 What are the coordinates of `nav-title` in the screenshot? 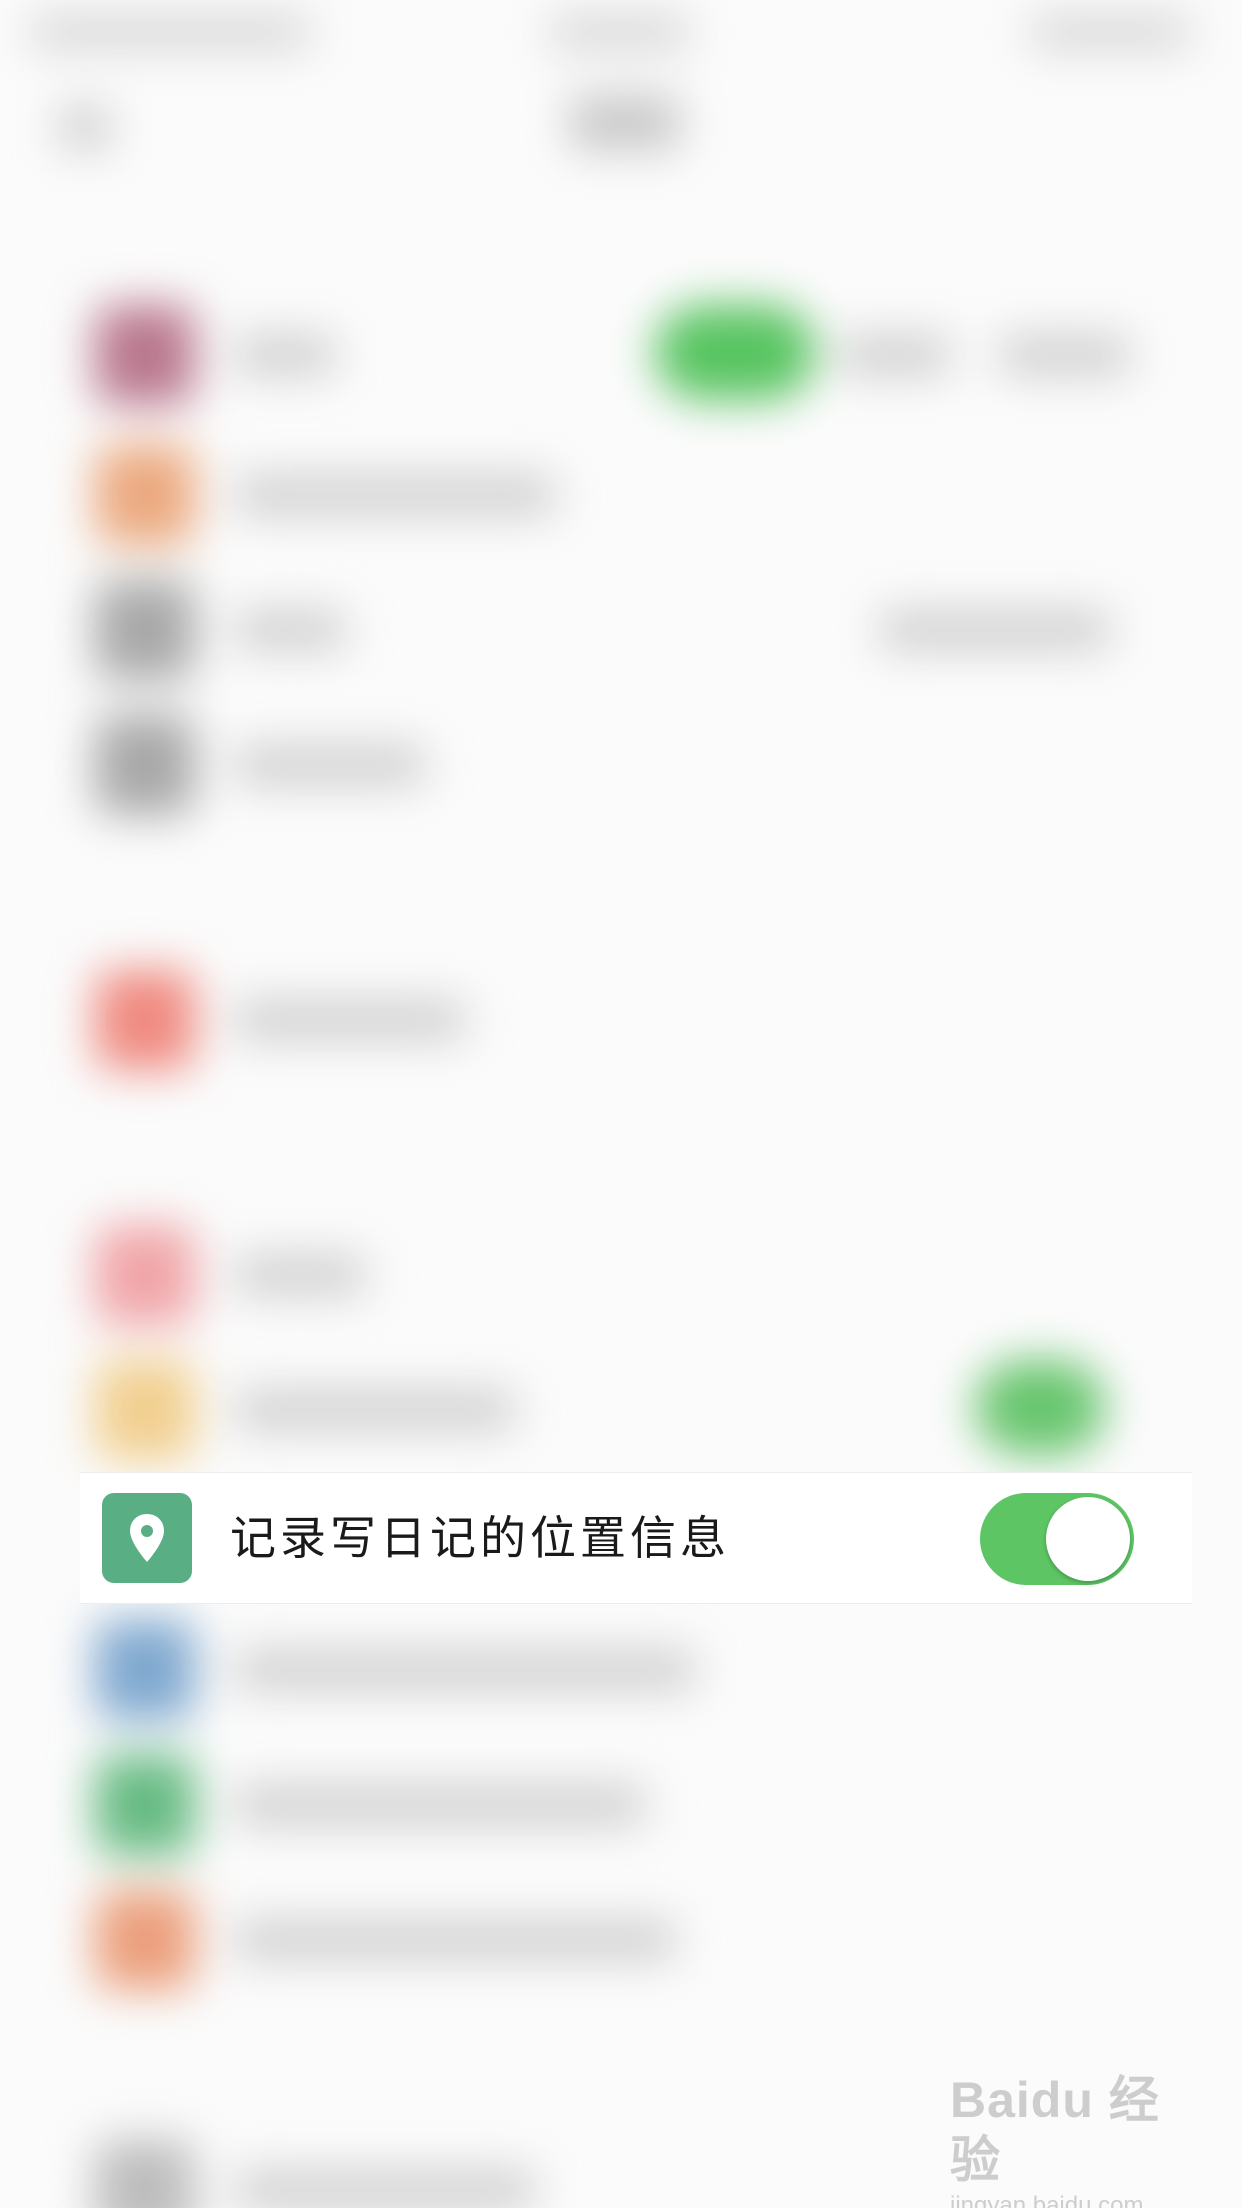 It's located at (625, 122).